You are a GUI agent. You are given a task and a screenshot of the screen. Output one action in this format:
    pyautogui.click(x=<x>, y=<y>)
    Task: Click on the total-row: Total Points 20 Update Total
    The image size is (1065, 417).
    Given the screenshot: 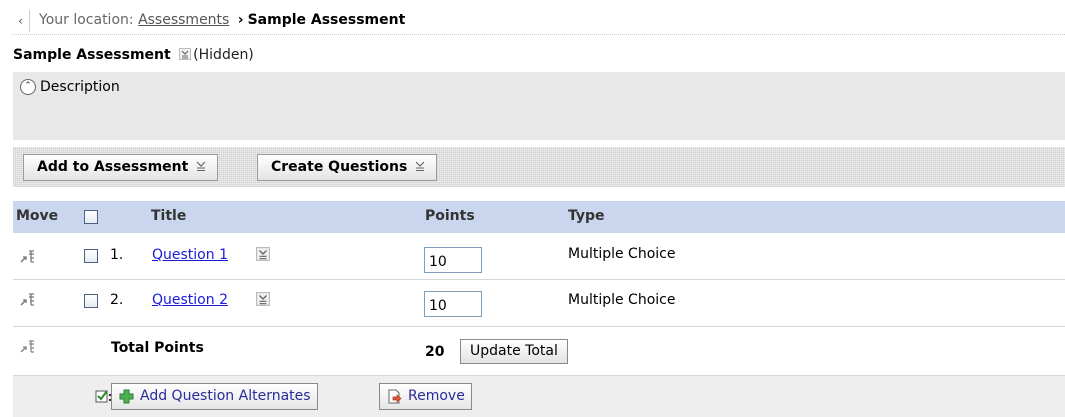 What is the action you would take?
    pyautogui.click(x=539, y=351)
    